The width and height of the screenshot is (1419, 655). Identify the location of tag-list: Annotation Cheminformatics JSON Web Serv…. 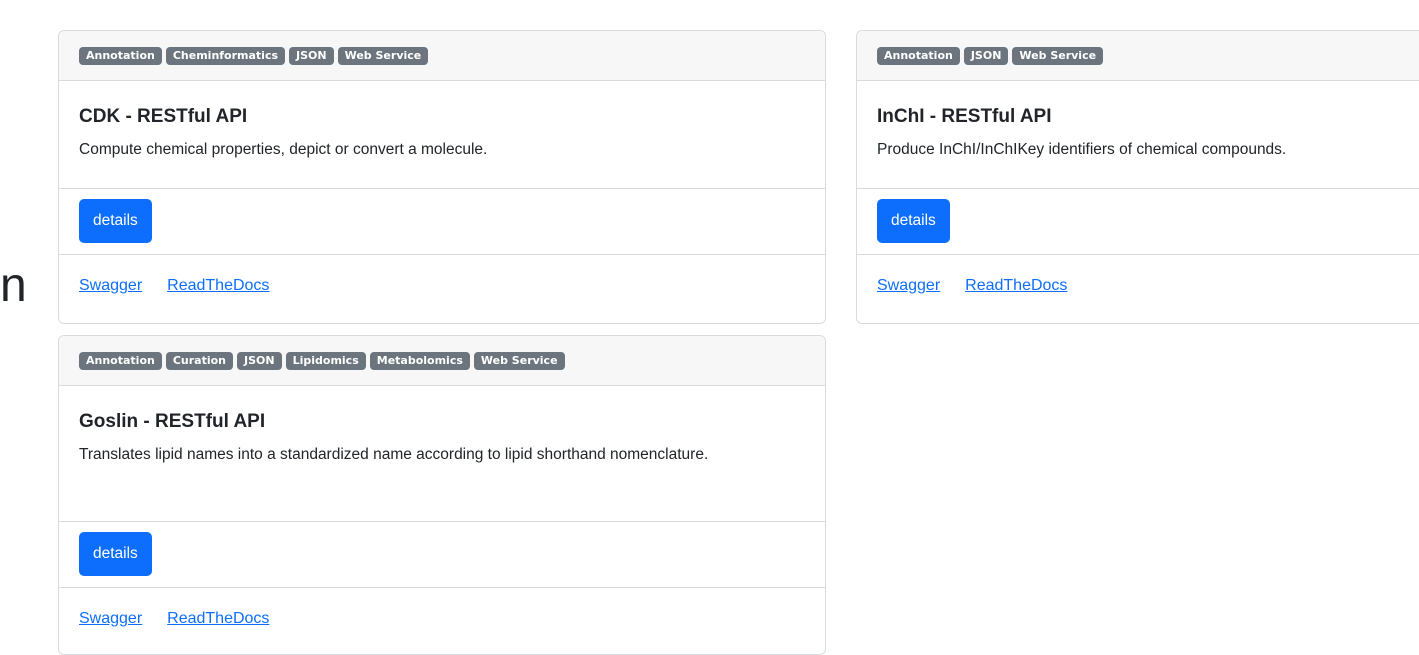
(442, 56).